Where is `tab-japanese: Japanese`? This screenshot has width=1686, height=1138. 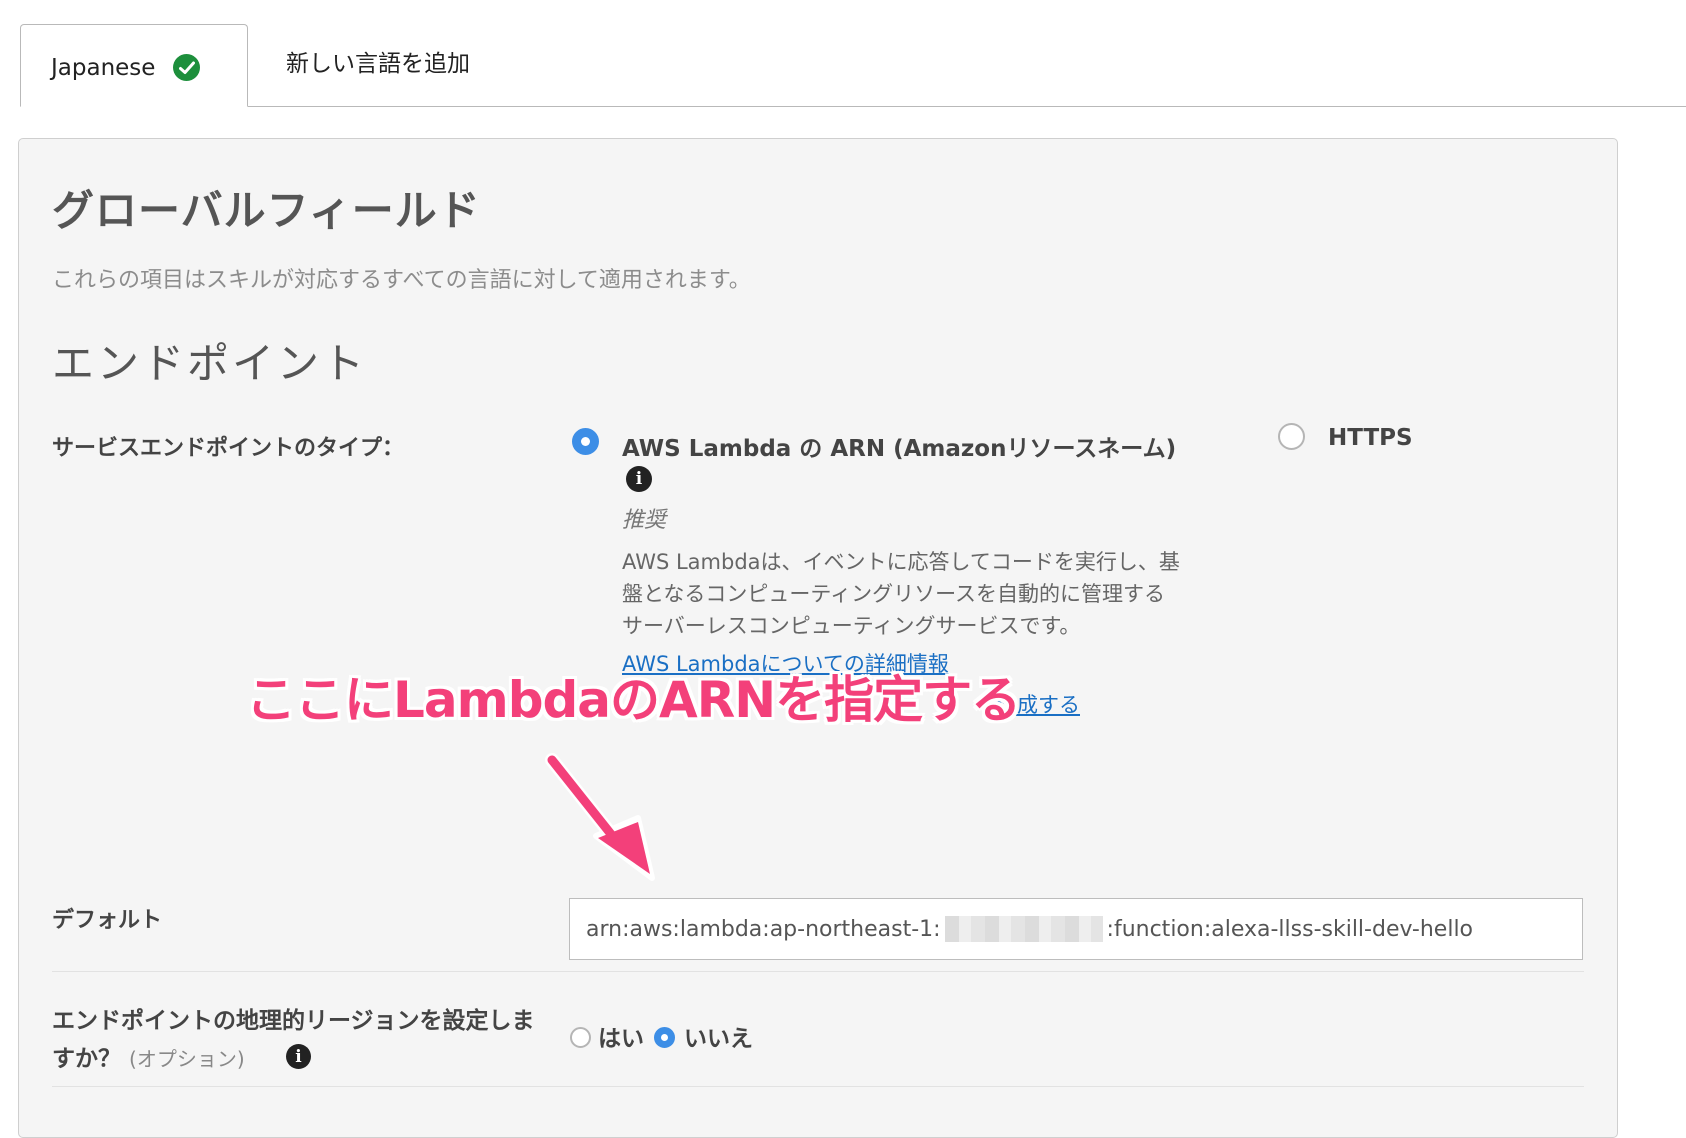 tab-japanese: Japanese is located at coordinates (134, 65).